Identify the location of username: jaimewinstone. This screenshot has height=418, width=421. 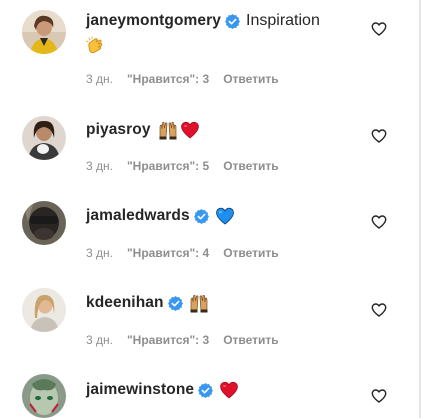
(140, 390).